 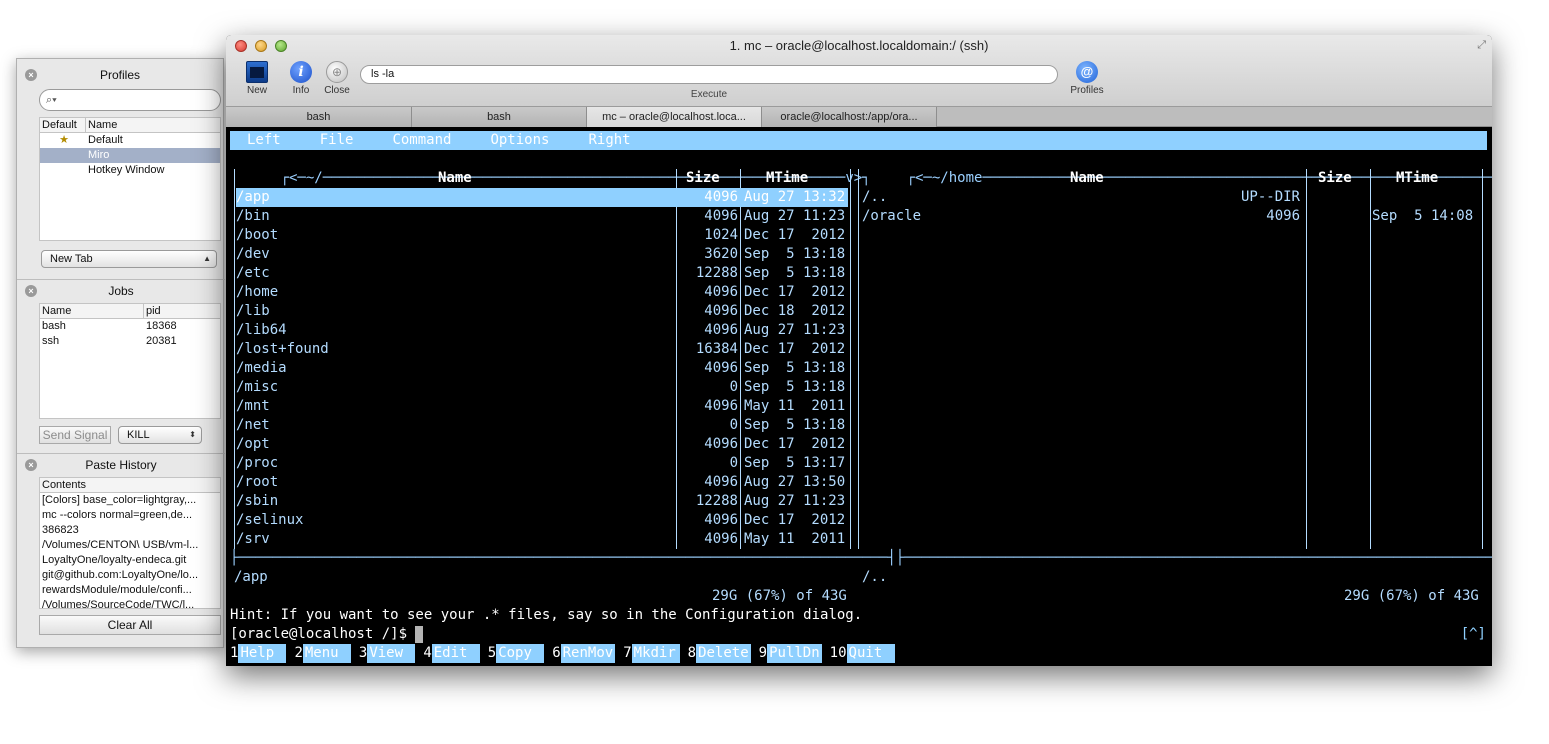 I want to click on file-name: /bin, so click(x=253, y=216).